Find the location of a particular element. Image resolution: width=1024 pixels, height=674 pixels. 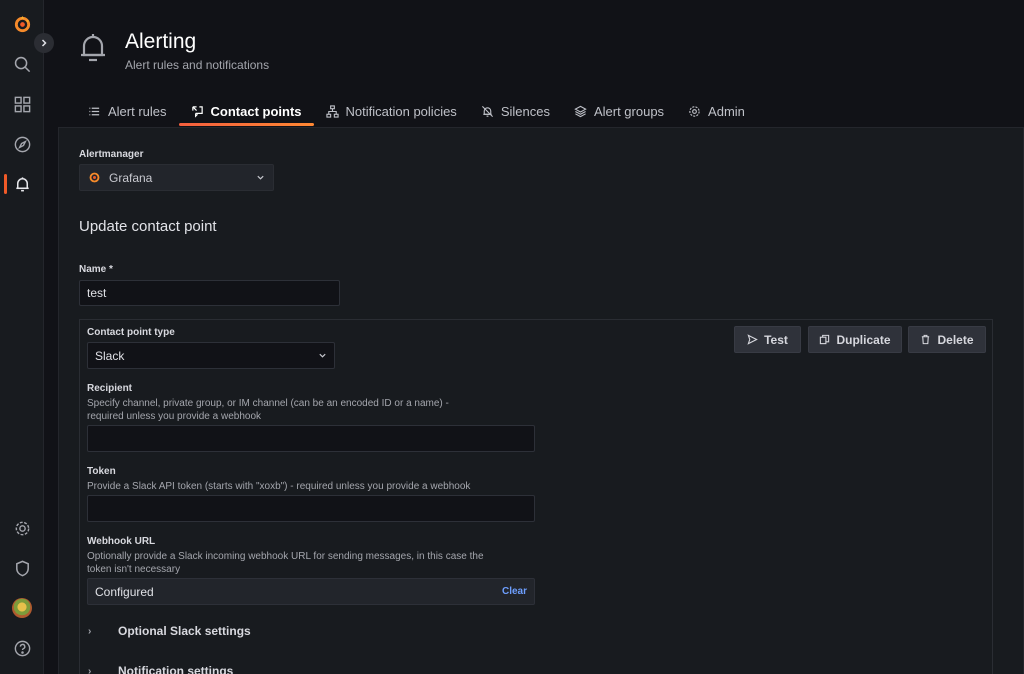

tab-label: Alert groups is located at coordinates (629, 111).